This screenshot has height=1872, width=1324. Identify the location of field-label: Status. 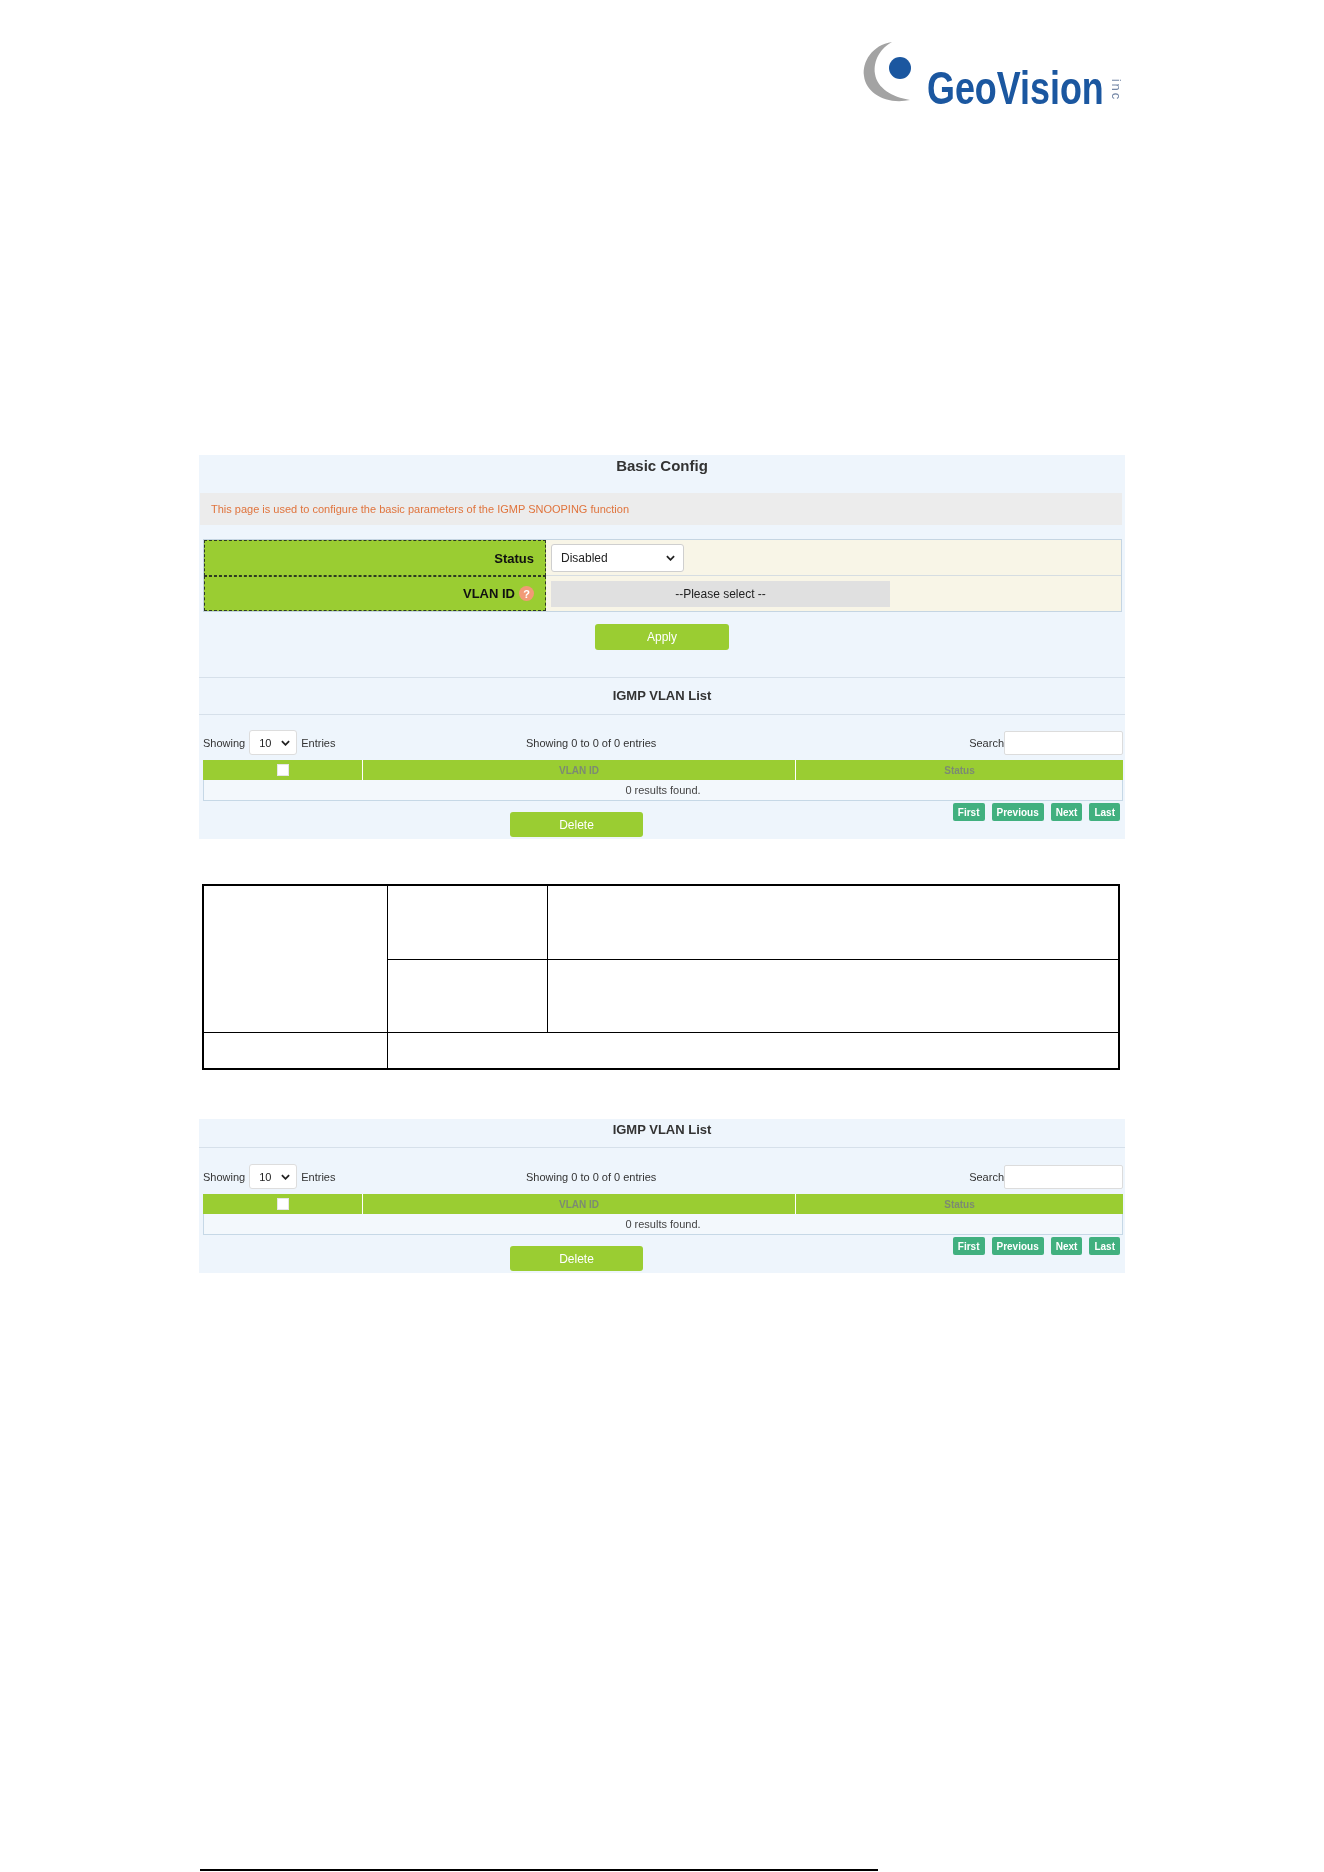
(514, 558).